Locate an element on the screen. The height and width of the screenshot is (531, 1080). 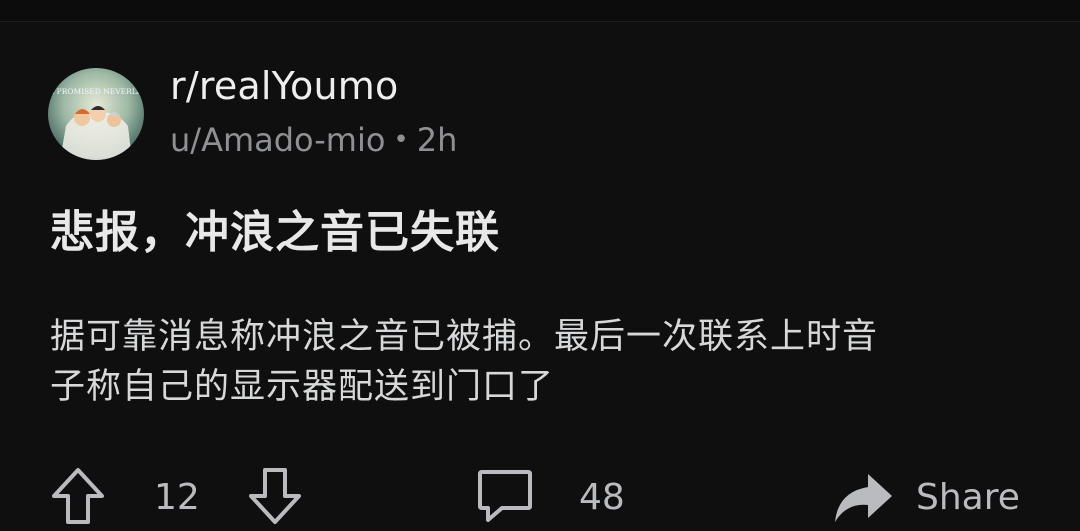
comment-bubble-icon is located at coordinates (505, 496).